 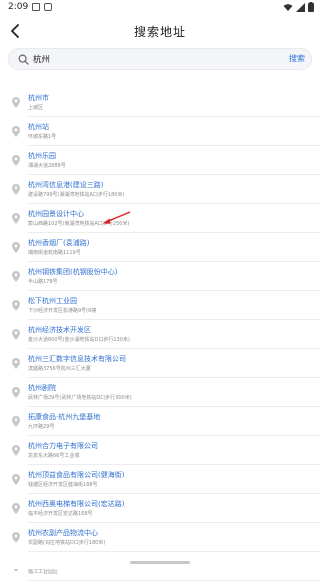 I want to click on list-item: 杭州市 上城区, so click(x=160, y=102).